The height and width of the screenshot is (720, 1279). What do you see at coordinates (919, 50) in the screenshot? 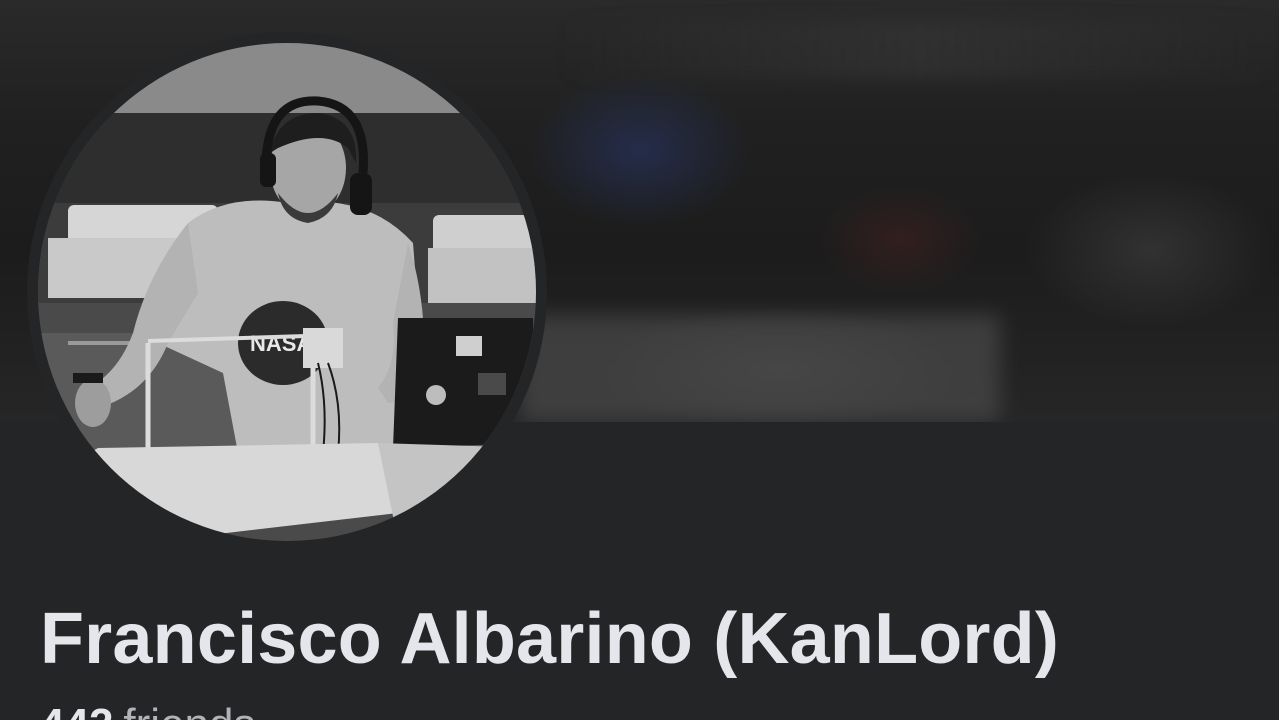
I see `cover-blur-band` at bounding box center [919, 50].